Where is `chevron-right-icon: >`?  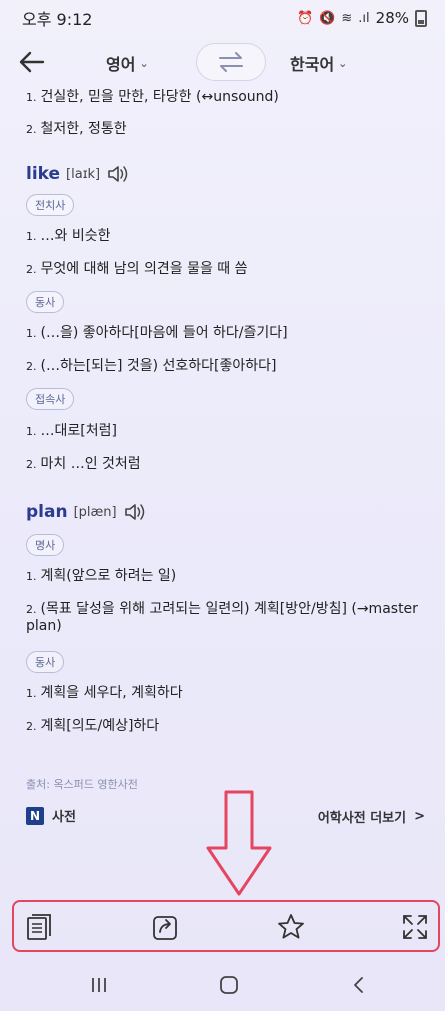 chevron-right-icon: > is located at coordinates (419, 816).